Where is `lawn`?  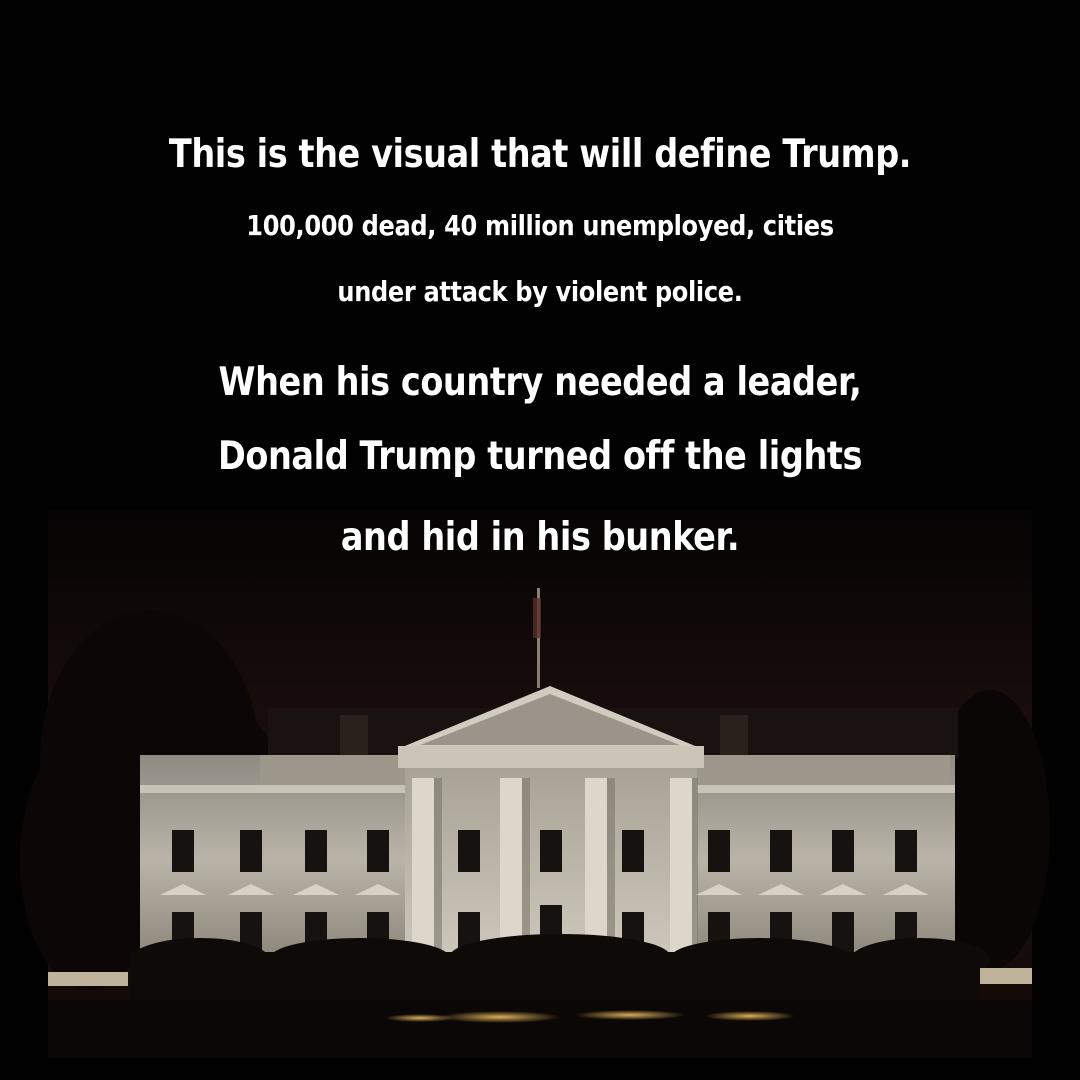
lawn is located at coordinates (540, 1029).